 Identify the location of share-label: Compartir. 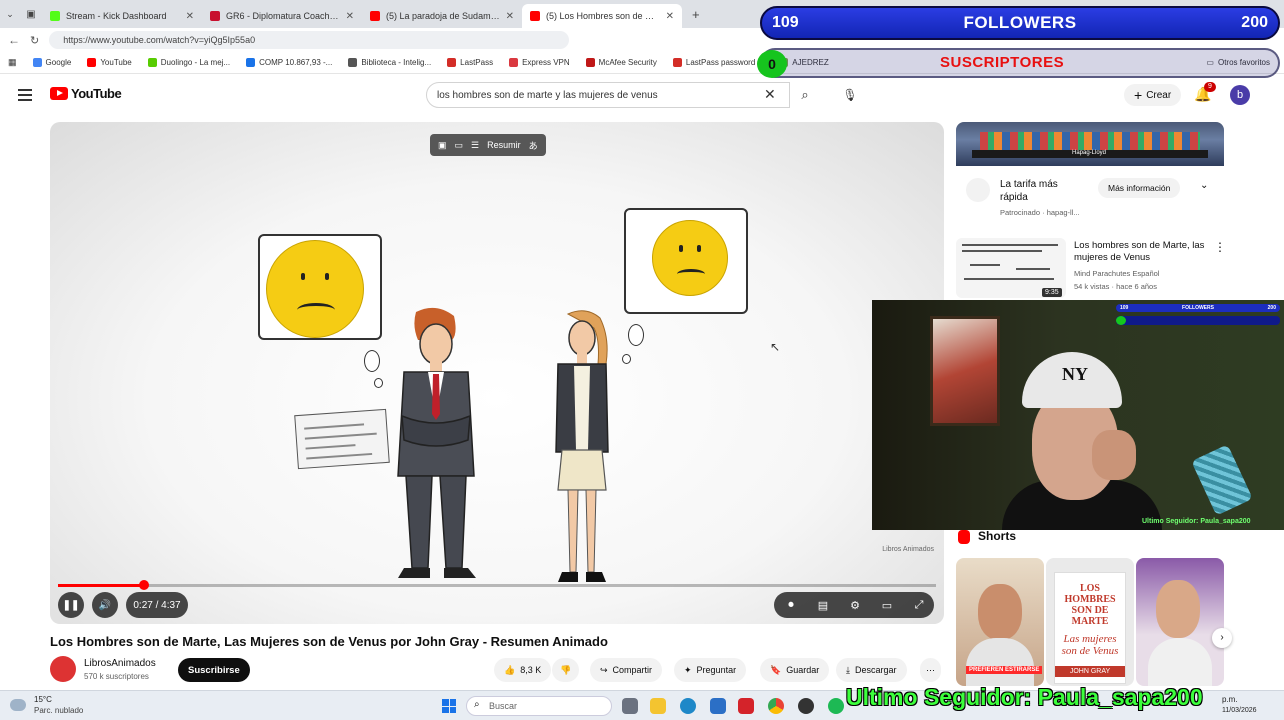
(632, 670).